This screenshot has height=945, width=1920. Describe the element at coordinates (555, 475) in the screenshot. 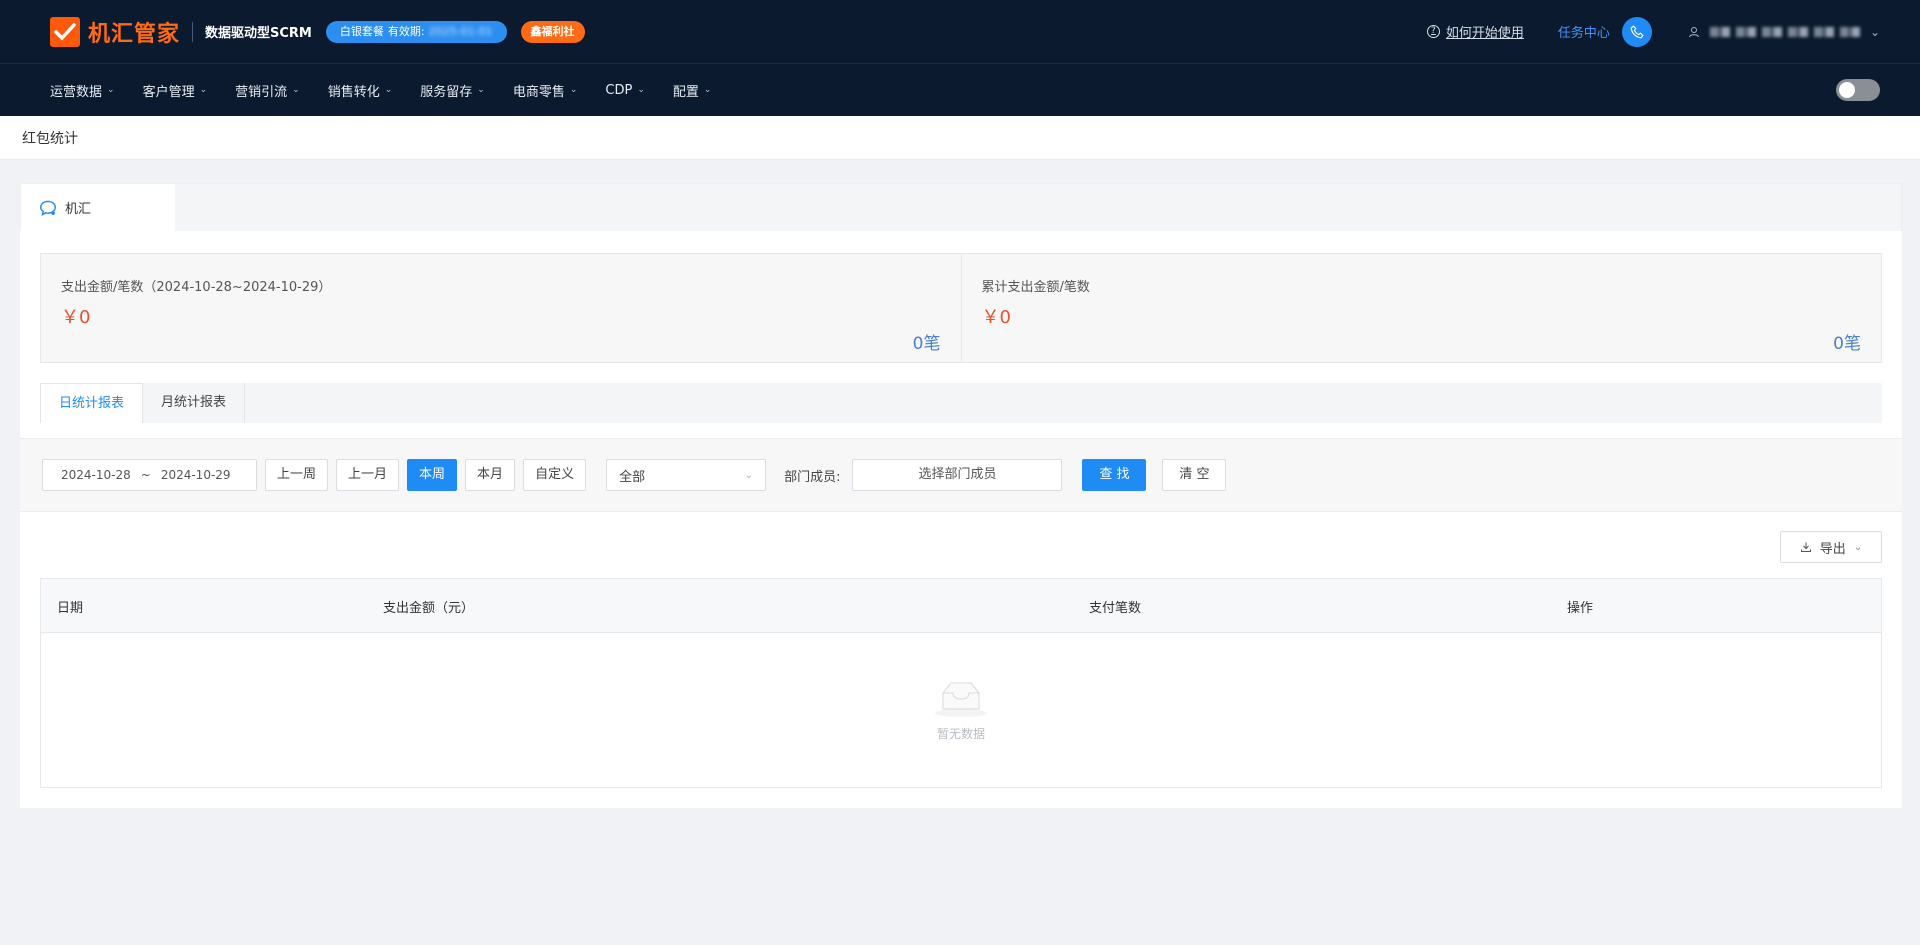

I see `custom-range-button: 自定义` at that location.